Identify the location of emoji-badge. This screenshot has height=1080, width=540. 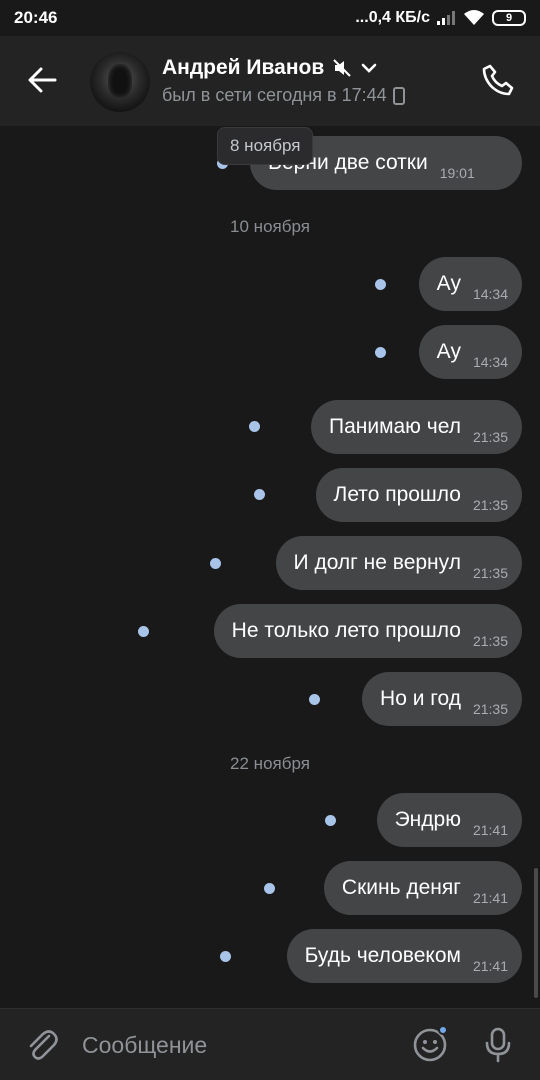
(443, 1030).